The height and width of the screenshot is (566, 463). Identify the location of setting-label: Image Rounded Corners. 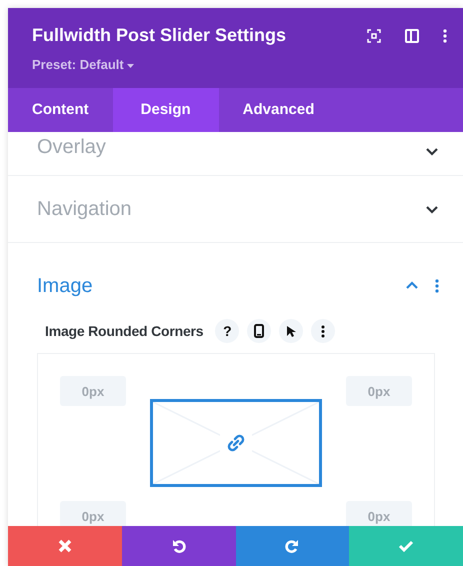
(124, 331).